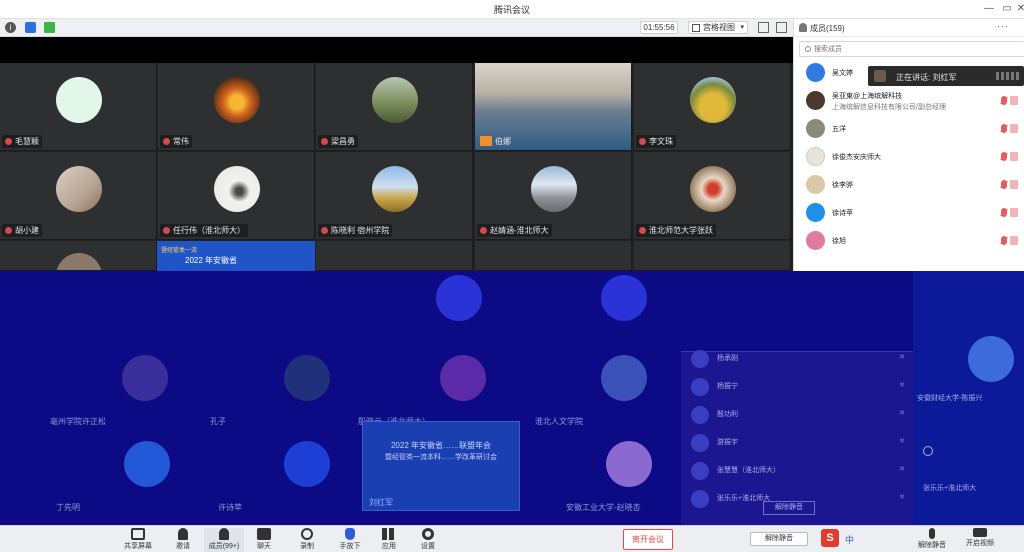  I want to click on more-icon: ···, so click(1003, 26).